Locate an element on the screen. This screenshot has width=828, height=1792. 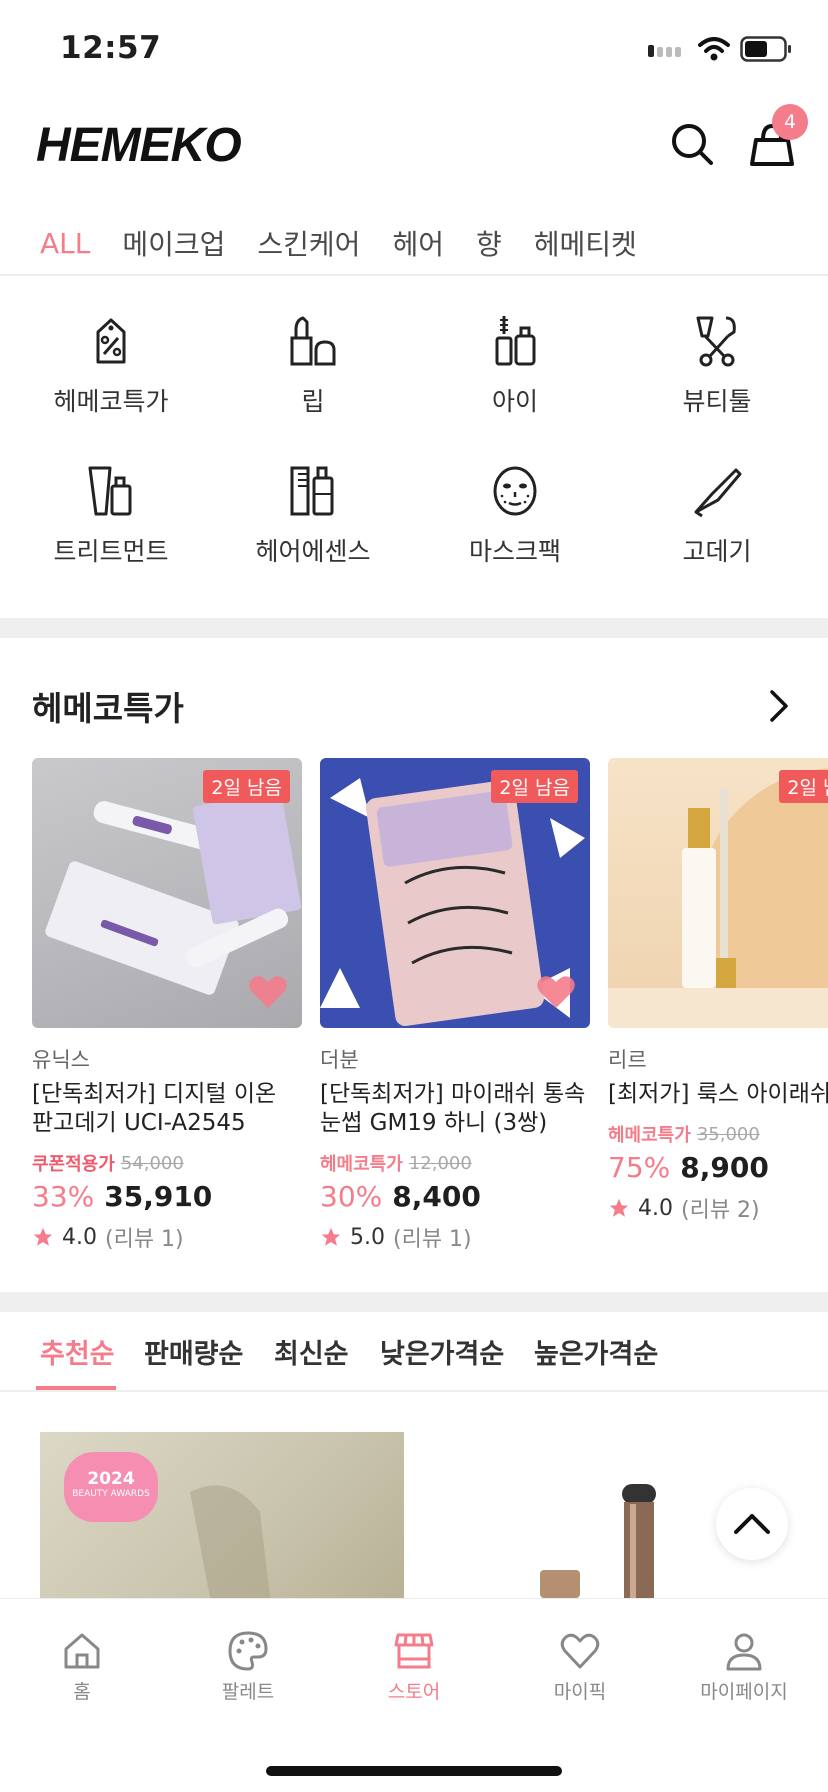
tab-hemeticket: 헤메티켓 is located at coordinates (585, 243).